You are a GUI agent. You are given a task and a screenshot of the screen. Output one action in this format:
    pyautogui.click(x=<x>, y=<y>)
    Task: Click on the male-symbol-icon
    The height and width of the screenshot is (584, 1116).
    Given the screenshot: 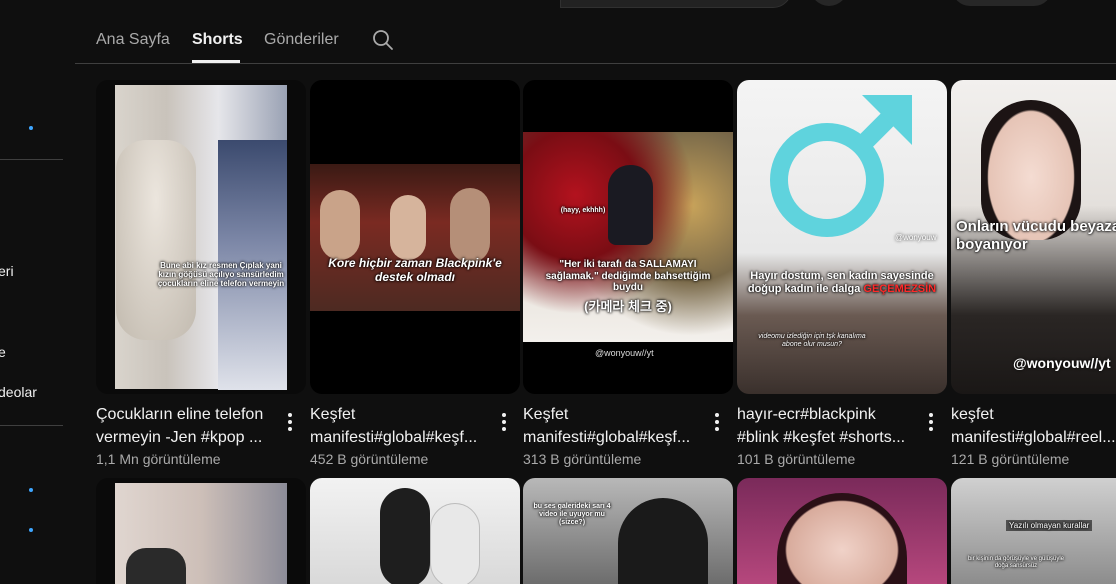 What is the action you would take?
    pyautogui.click(x=841, y=166)
    